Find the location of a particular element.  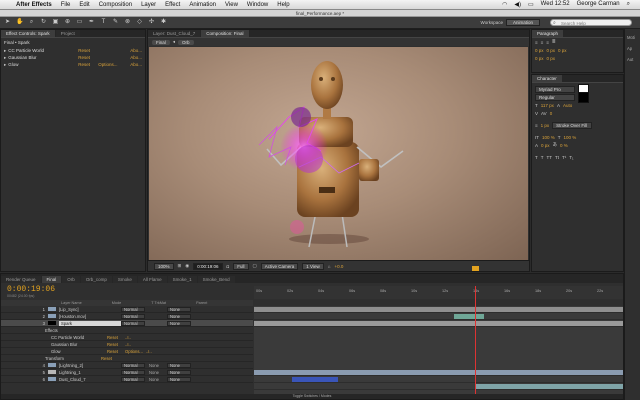

layer-row: 1 [Lip_Sync] Normal None is located at coordinates (127, 309).